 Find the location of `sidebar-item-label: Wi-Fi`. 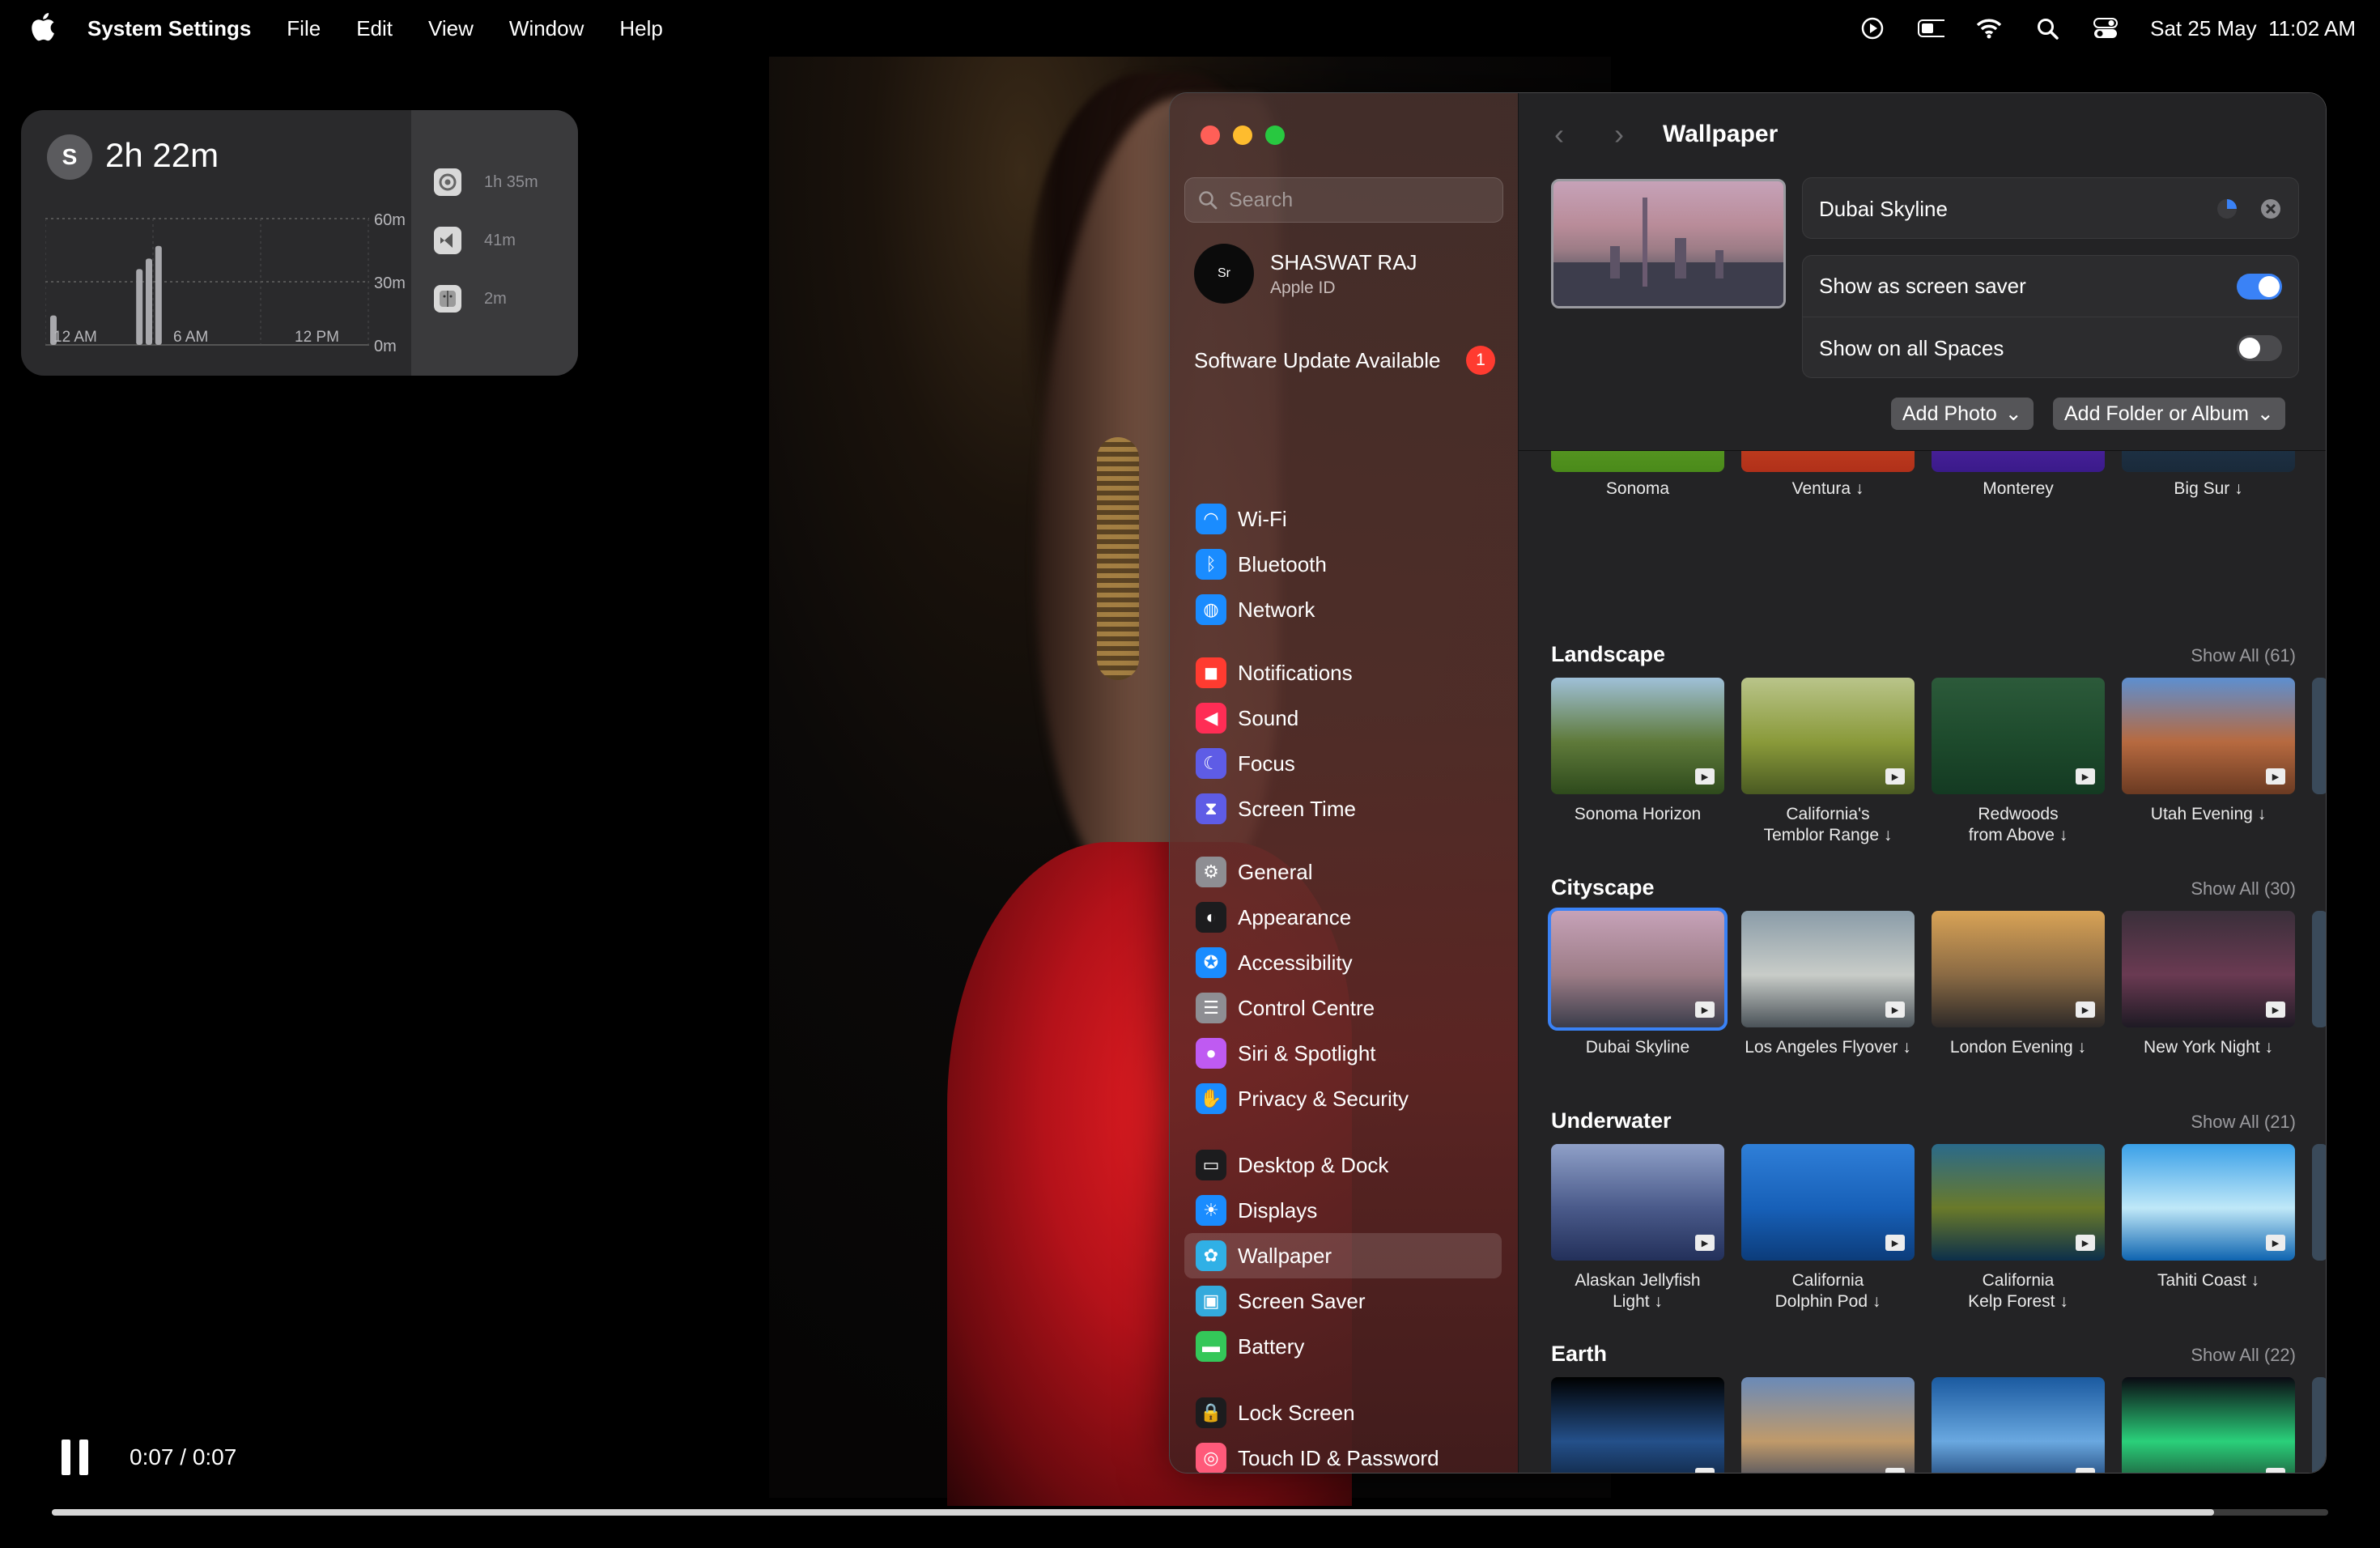

sidebar-item-label: Wi-Fi is located at coordinates (1263, 518).